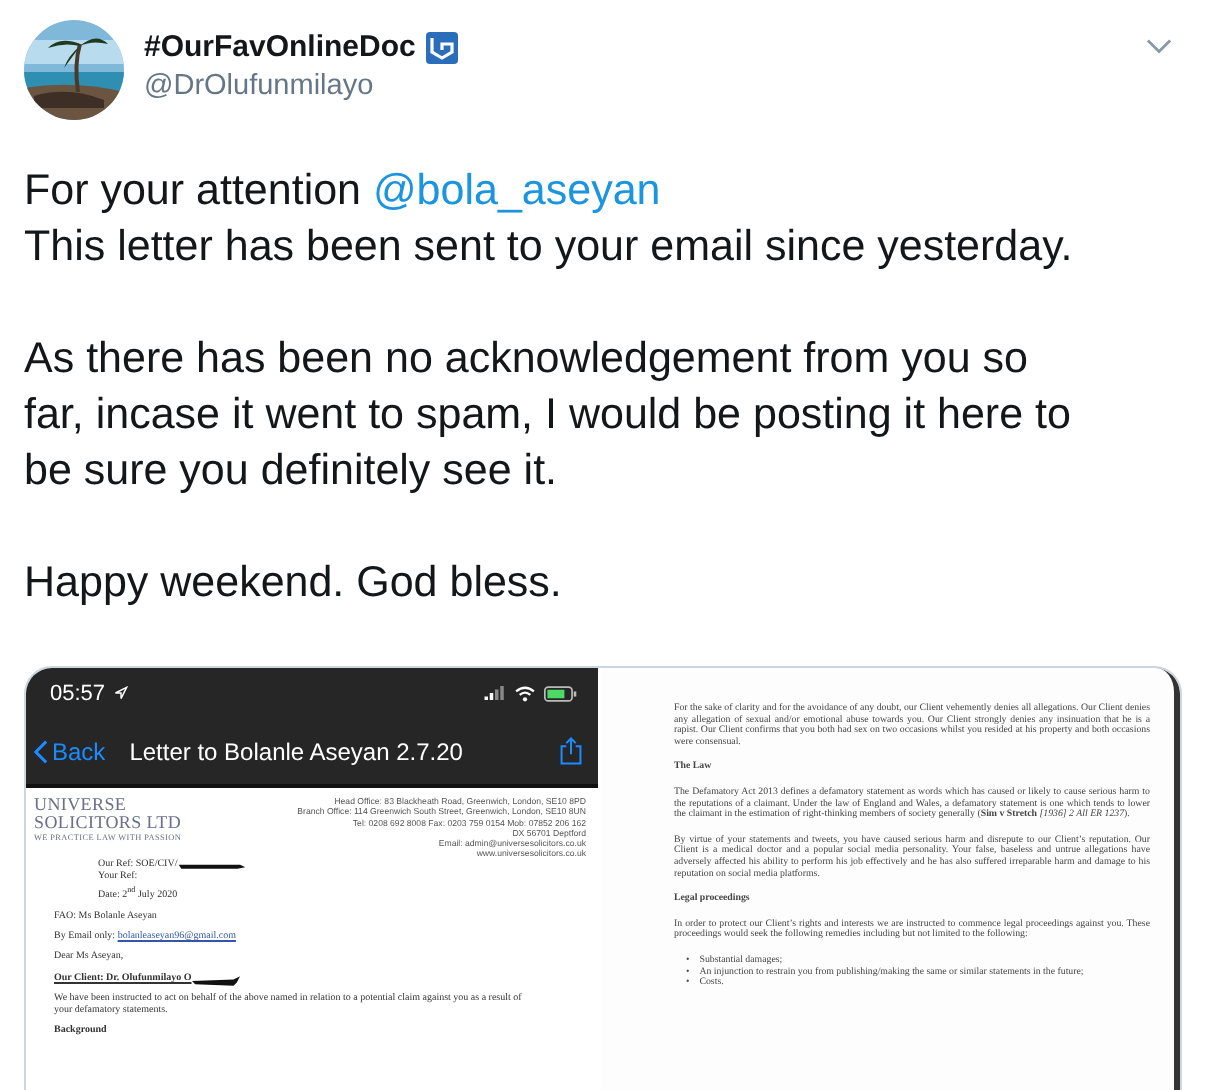 The height and width of the screenshot is (1090, 1206). Describe the element at coordinates (70, 751) in the screenshot. I see `back-button: Back` at that location.